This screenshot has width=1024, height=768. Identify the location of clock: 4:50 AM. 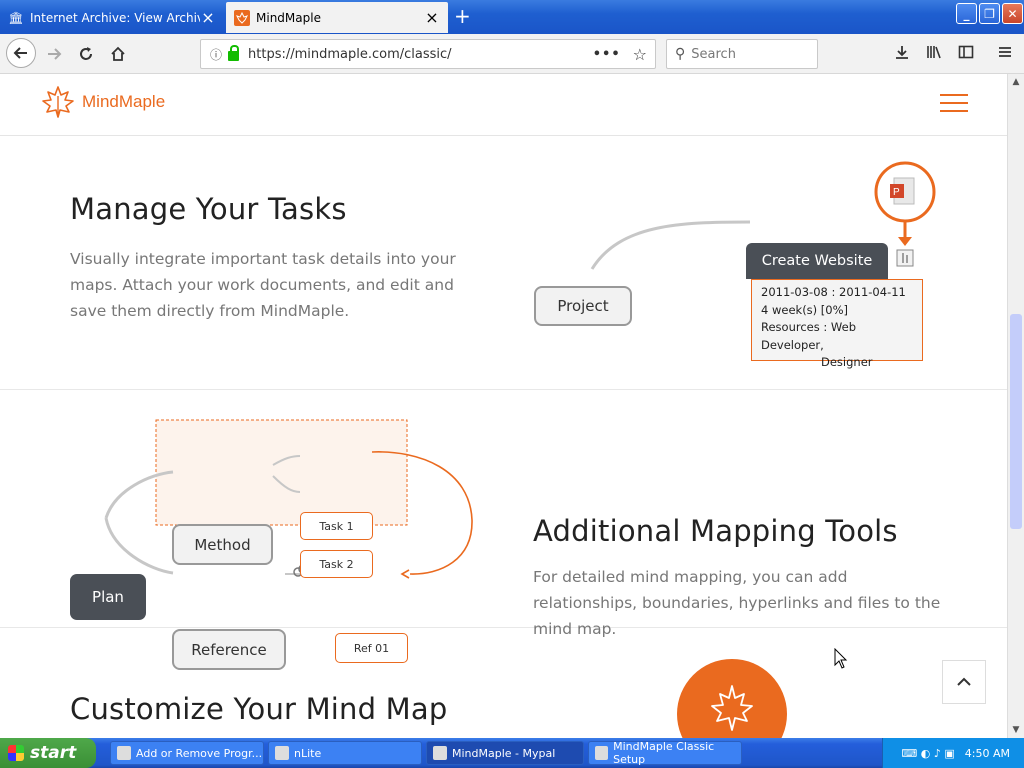
(987, 753).